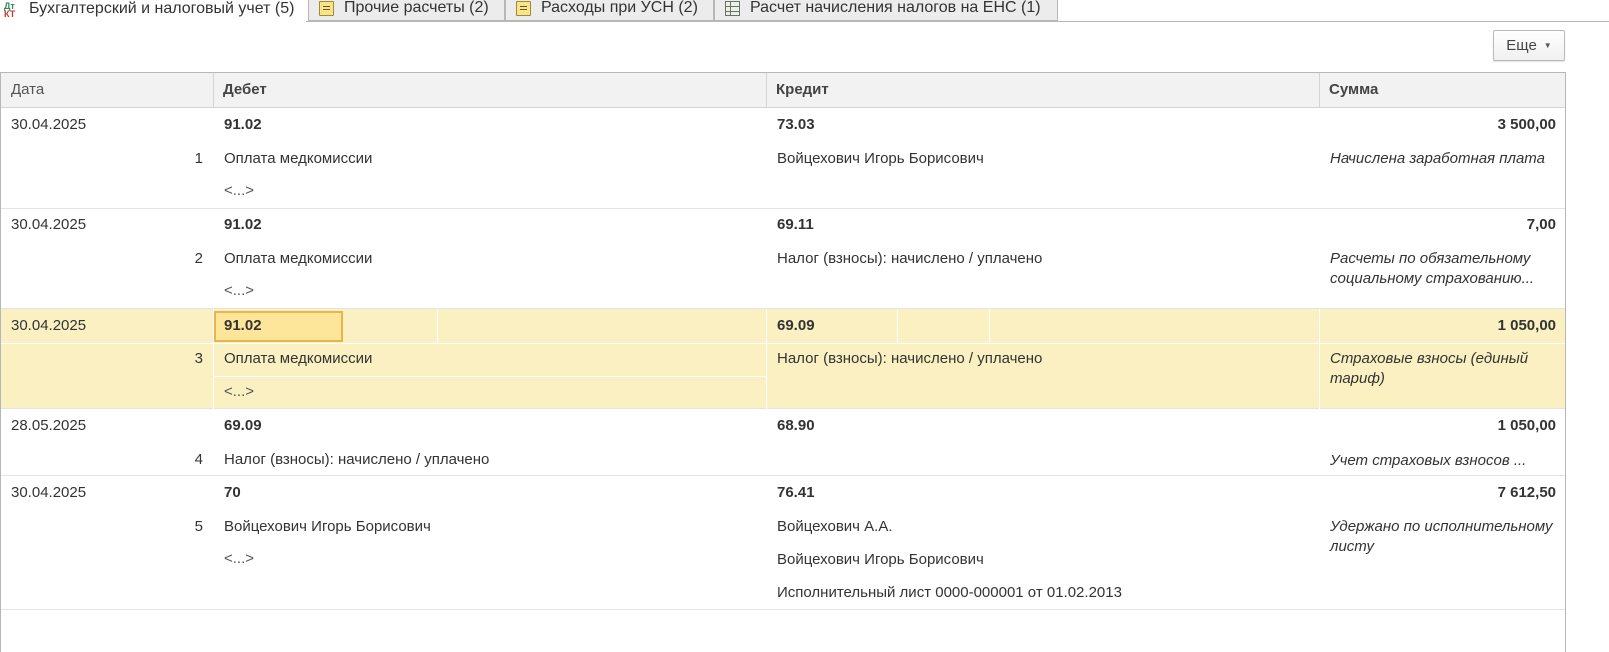 This screenshot has width=1609, height=652. I want to click on tab-label: Прочие расчеты (2), so click(416, 8).